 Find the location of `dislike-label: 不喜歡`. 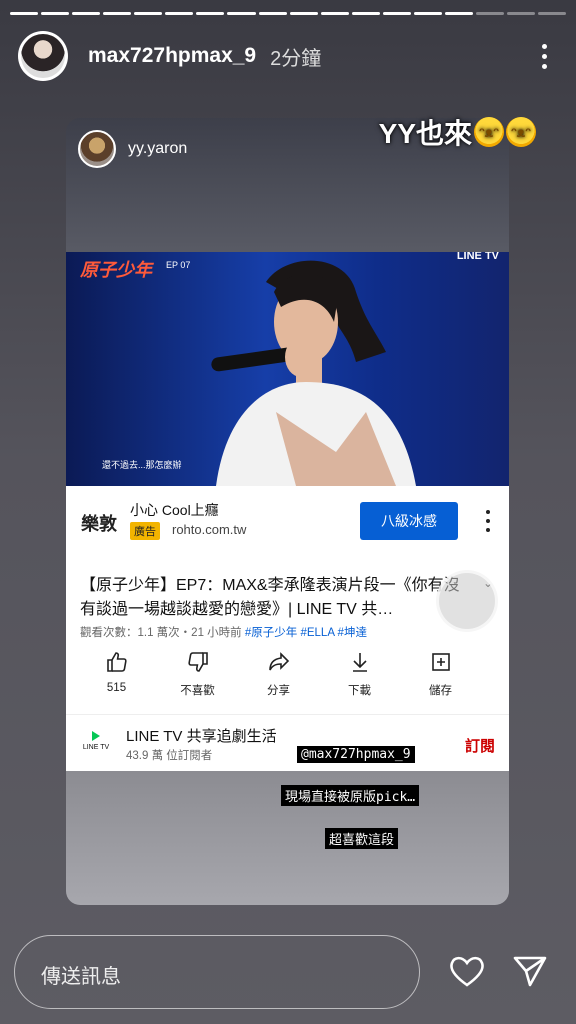

dislike-label: 不喜歡 is located at coordinates (197, 691).